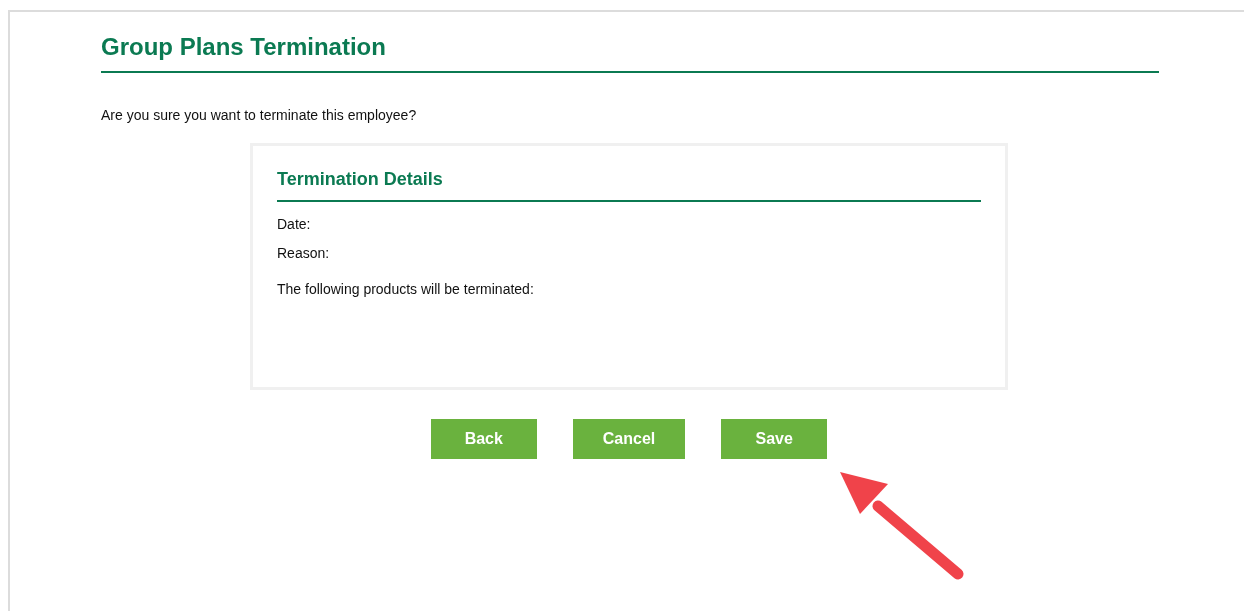  I want to click on confirmation-question: Are you sure you want to terminate this employee?, so click(259, 115).